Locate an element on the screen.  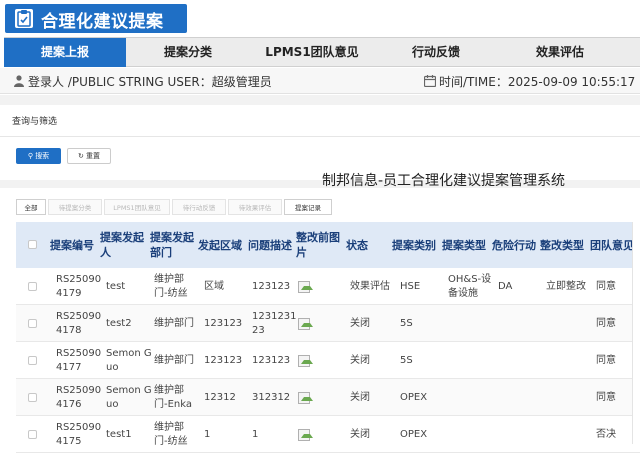
reset-button: ↻ 重置 is located at coordinates (89, 156).